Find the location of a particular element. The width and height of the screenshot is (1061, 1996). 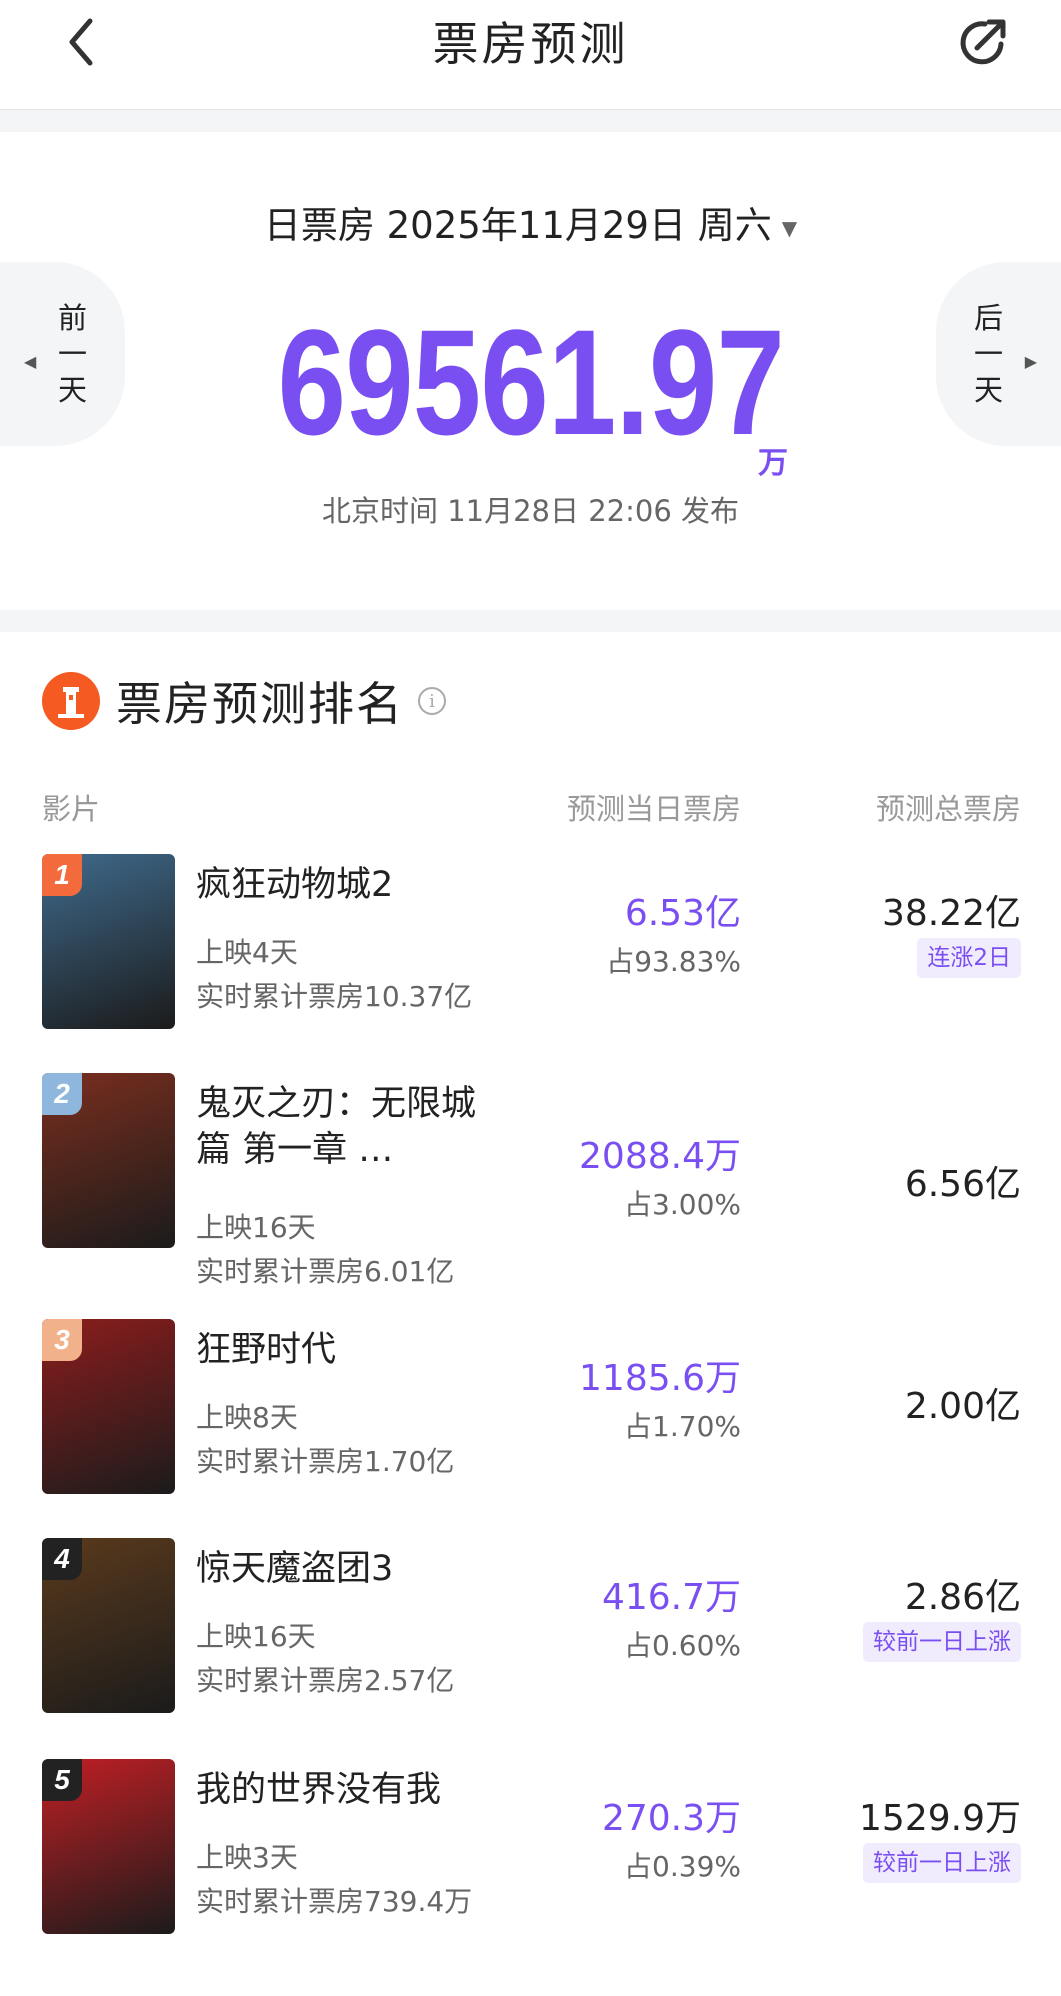

trend-badge: 连涨2日 is located at coordinates (969, 958).